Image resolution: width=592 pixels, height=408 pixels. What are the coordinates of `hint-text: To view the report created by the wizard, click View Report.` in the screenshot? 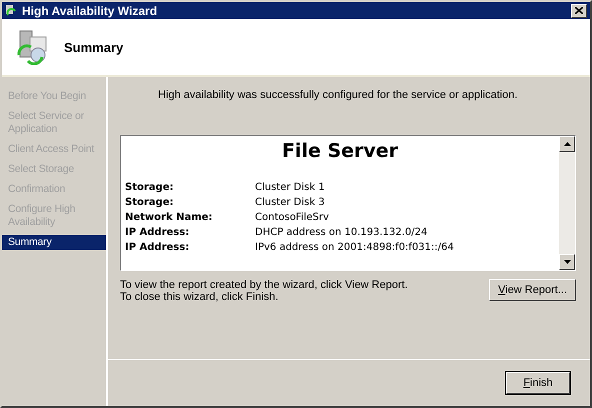 It's located at (264, 285).